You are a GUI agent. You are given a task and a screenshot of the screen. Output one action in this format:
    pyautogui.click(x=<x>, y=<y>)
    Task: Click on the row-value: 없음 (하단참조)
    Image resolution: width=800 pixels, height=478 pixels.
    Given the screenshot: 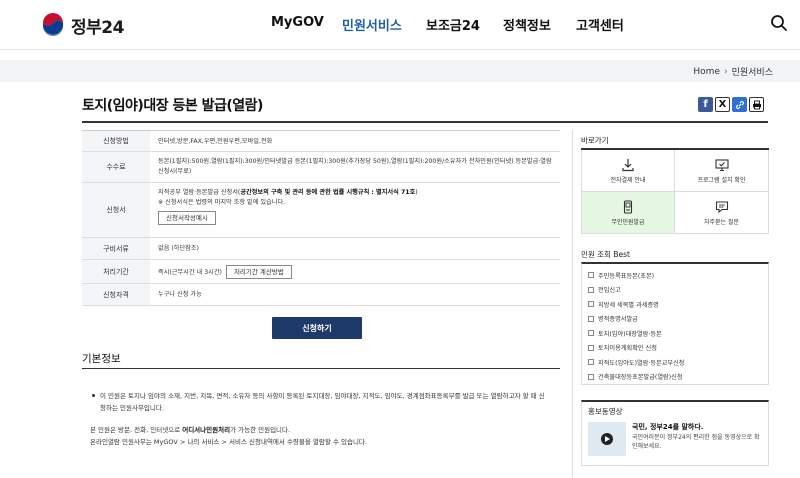 What is the action you would take?
    pyautogui.click(x=178, y=248)
    